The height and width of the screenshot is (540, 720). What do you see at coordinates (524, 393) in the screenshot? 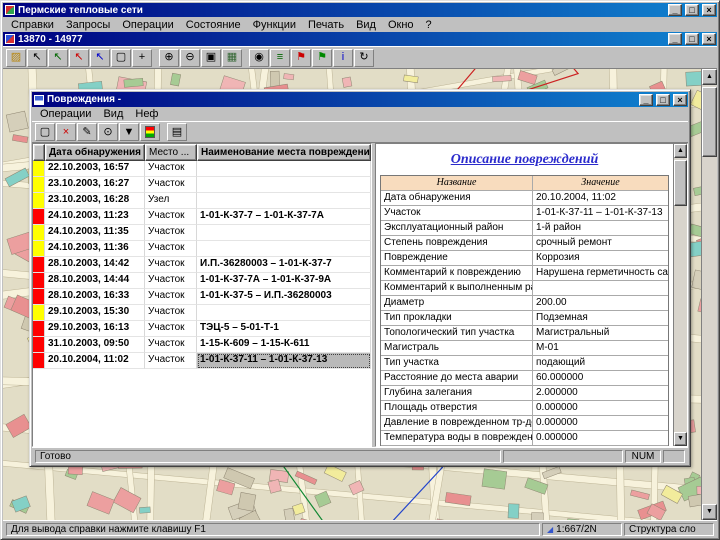
I see `property-row: Глубина залегания 2.000000` at bounding box center [524, 393].